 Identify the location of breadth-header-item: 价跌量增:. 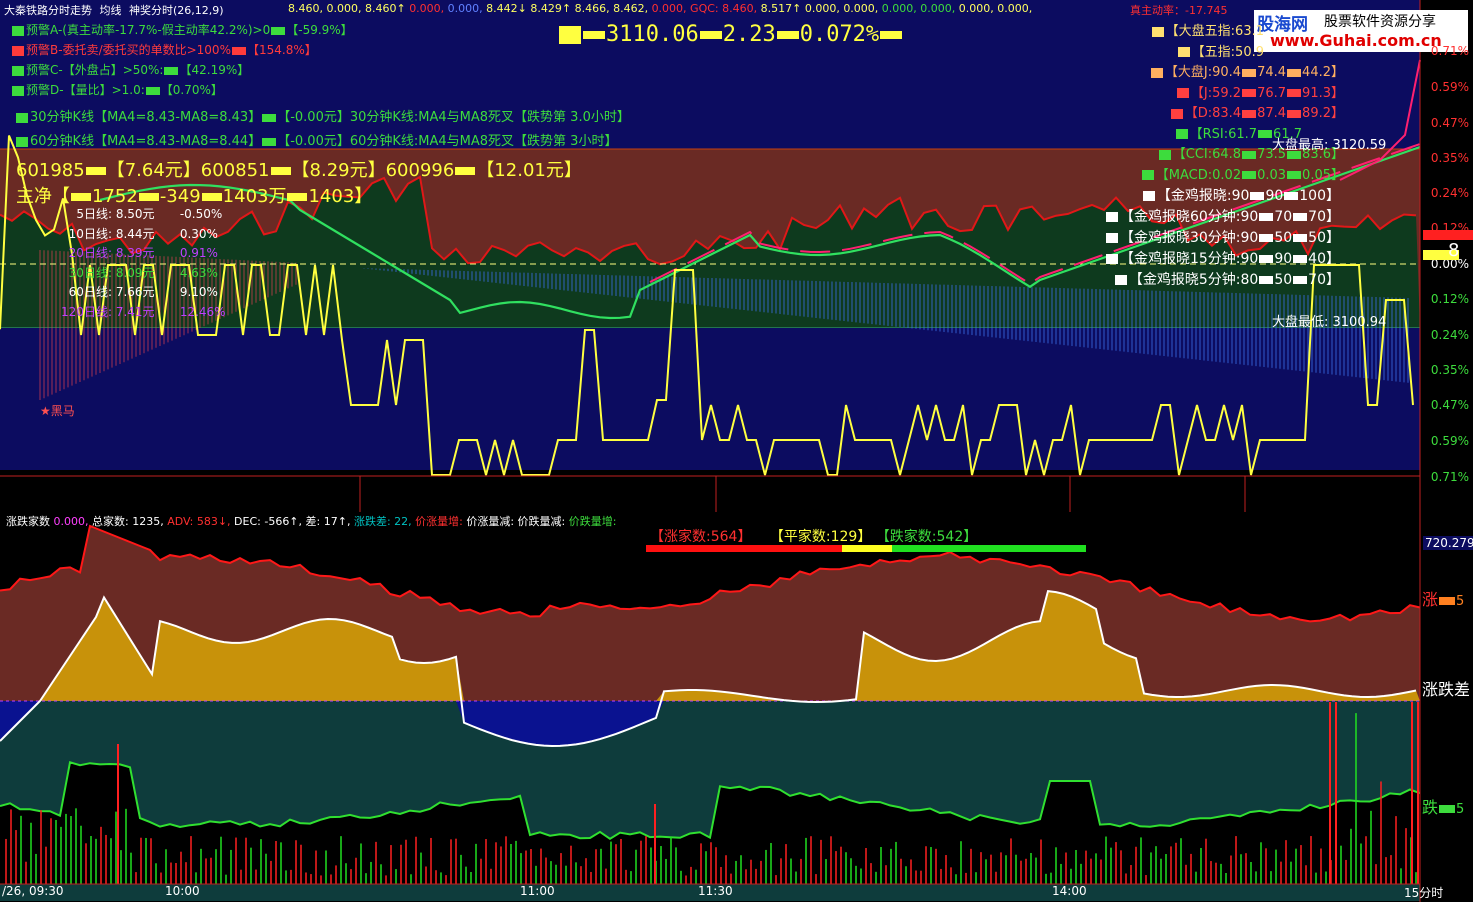
(591, 521).